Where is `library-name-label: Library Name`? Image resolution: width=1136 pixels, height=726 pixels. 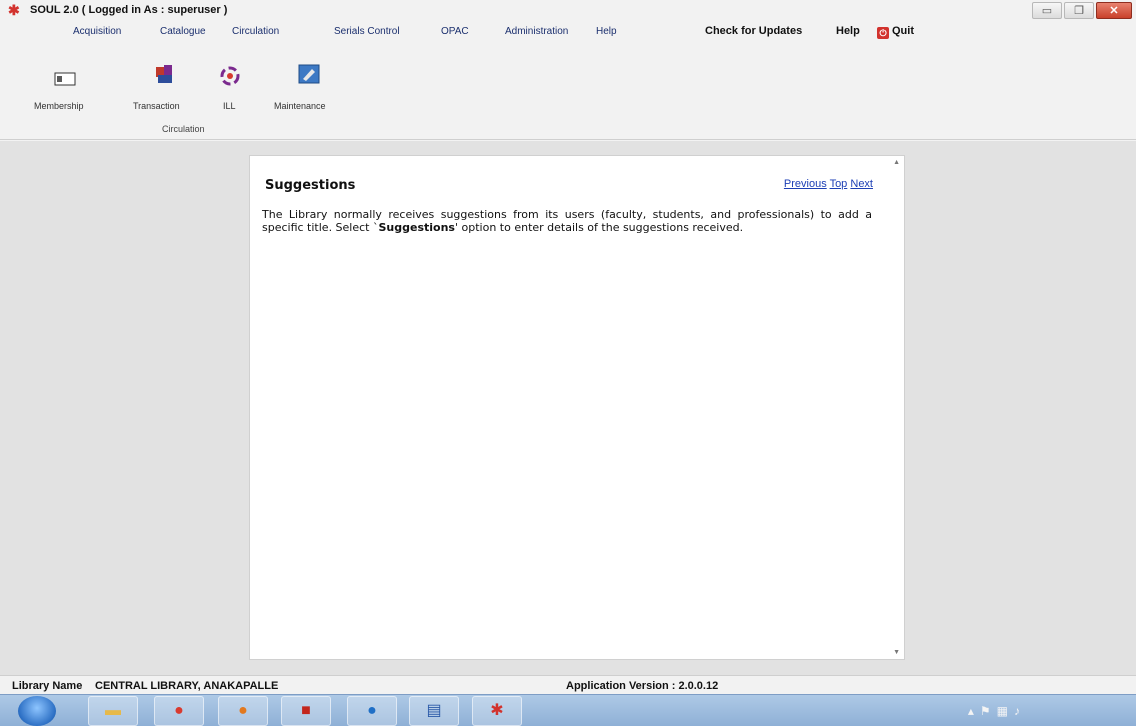 library-name-label: Library Name is located at coordinates (47, 686).